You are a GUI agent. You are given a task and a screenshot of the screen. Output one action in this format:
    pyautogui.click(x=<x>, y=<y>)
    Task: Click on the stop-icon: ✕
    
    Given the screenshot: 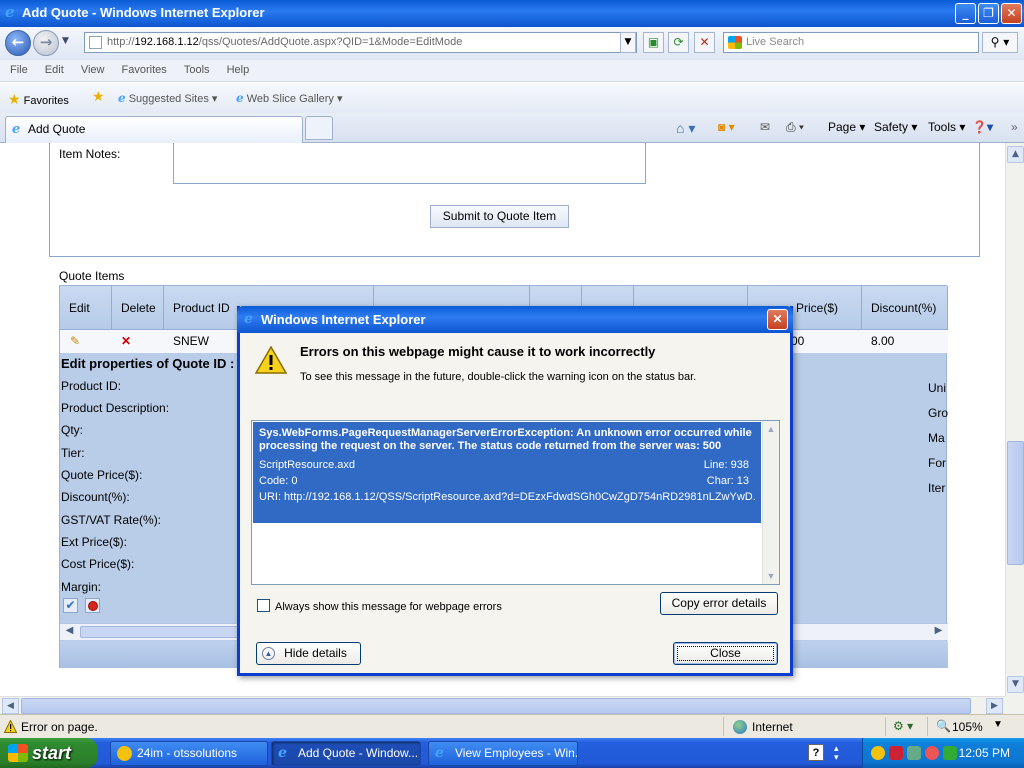 What is the action you would take?
    pyautogui.click(x=704, y=42)
    